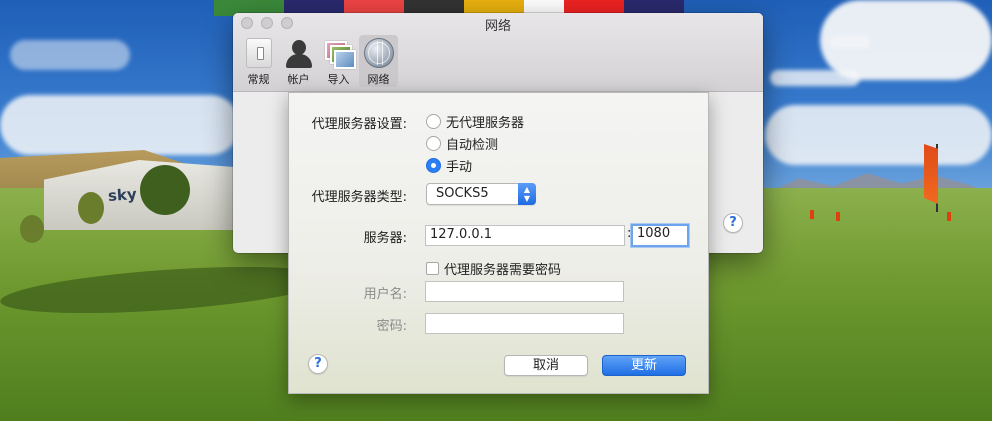 Image resolution: width=992 pixels, height=421 pixels. I want to click on tab-general: 常规, so click(258, 61).